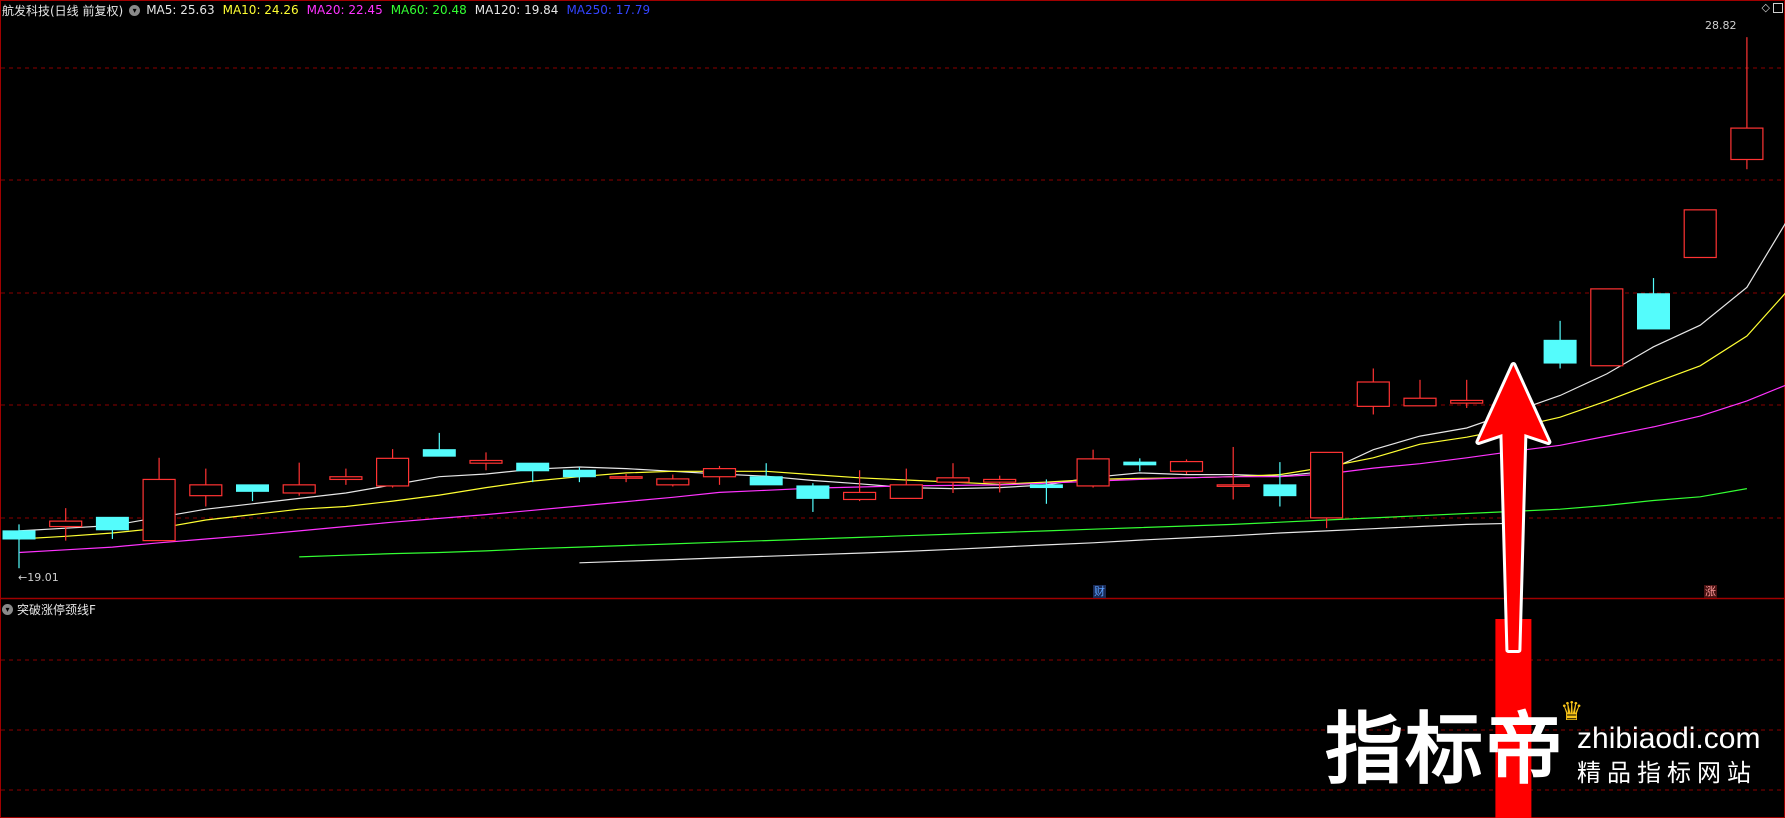  Describe the element at coordinates (56, 609) in the screenshot. I see `sub-panel-title: 突破涨停颈线F` at that location.